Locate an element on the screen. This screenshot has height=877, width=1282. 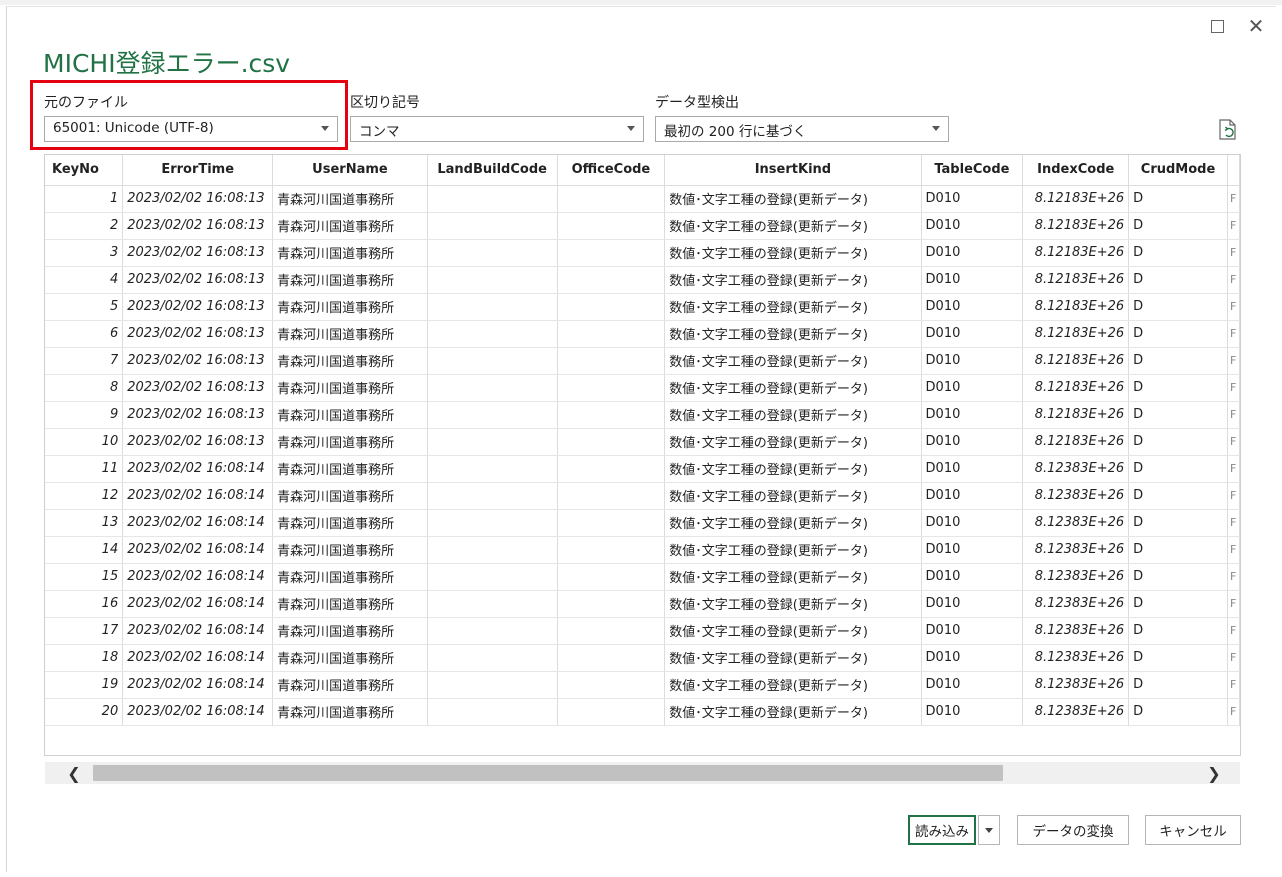
load-button: 読み込み is located at coordinates (942, 830).